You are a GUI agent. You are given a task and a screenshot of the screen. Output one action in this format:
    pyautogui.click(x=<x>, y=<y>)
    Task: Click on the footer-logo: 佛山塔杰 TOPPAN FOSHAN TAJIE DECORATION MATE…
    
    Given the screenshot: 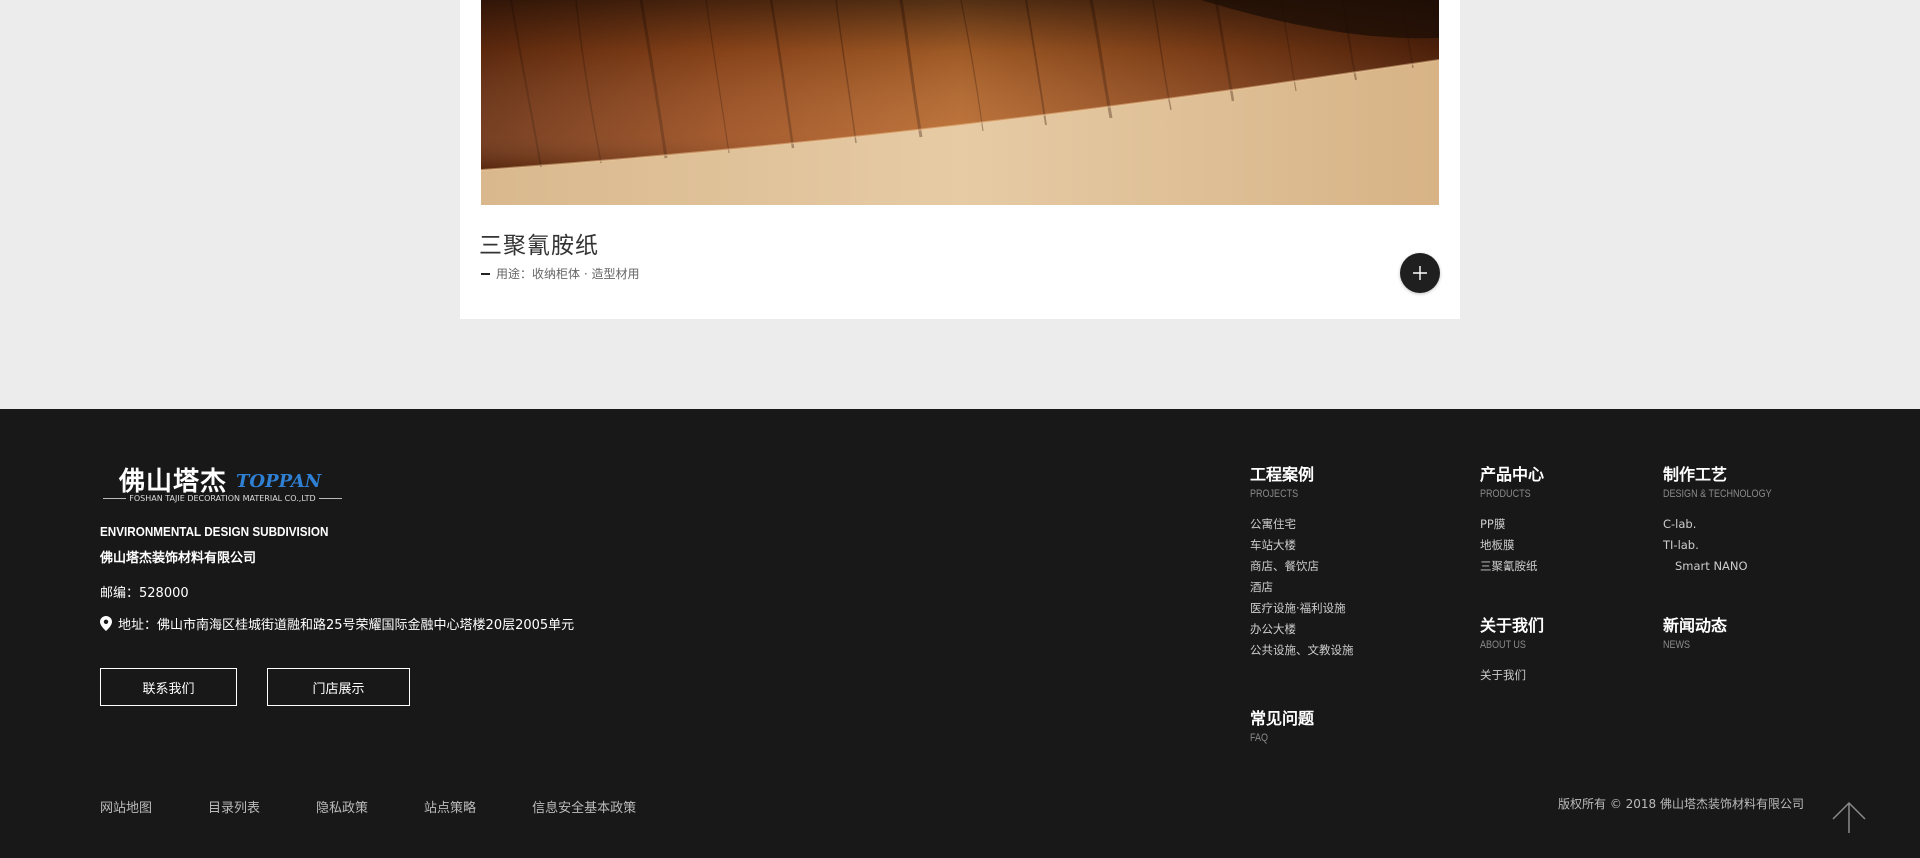 What is the action you would take?
    pyautogui.click(x=222, y=486)
    